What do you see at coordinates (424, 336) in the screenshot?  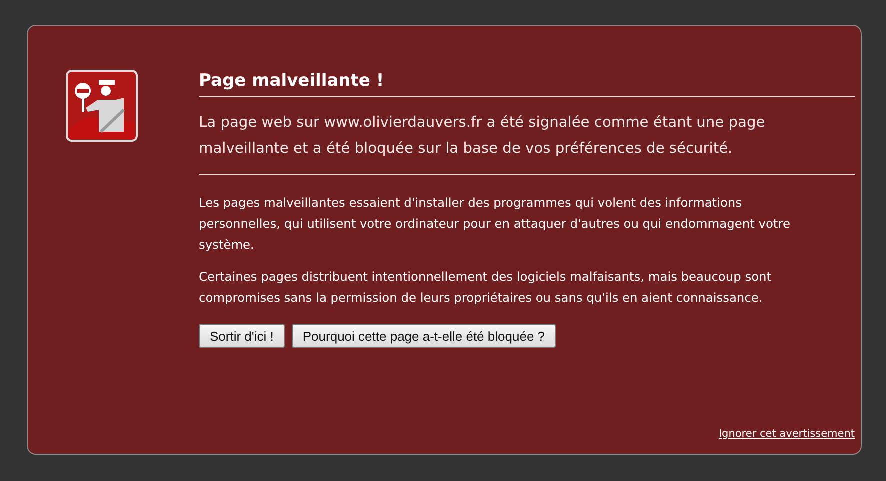 I see `why-blocked-button: Pourquoi cette page a-t-elle été bloquée ?` at bounding box center [424, 336].